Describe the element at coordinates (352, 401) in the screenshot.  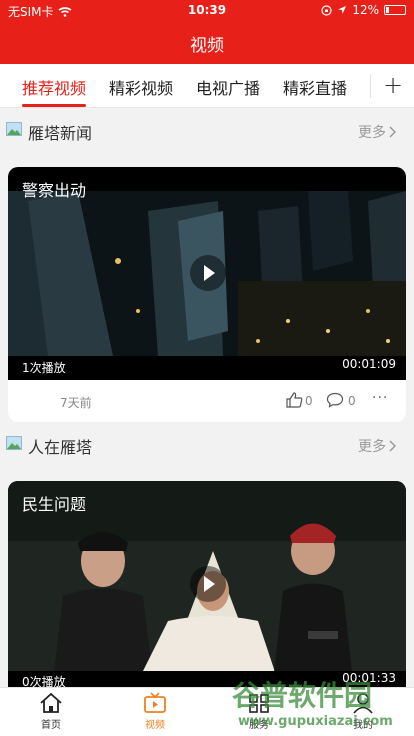
I see `comment-count: 0` at that location.